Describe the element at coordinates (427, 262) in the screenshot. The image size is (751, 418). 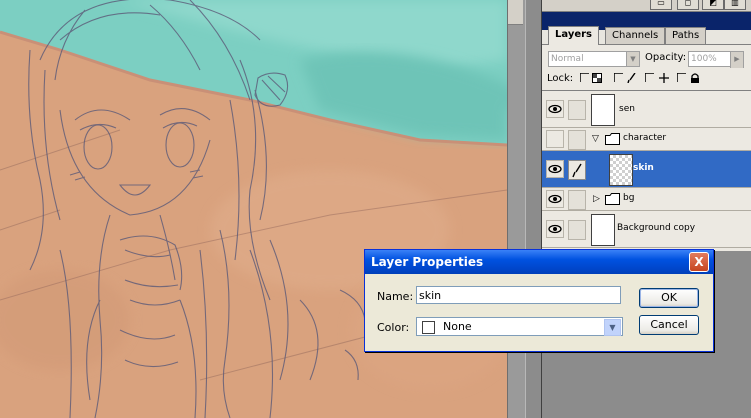
I see `dialog-title: Layer Properties` at that location.